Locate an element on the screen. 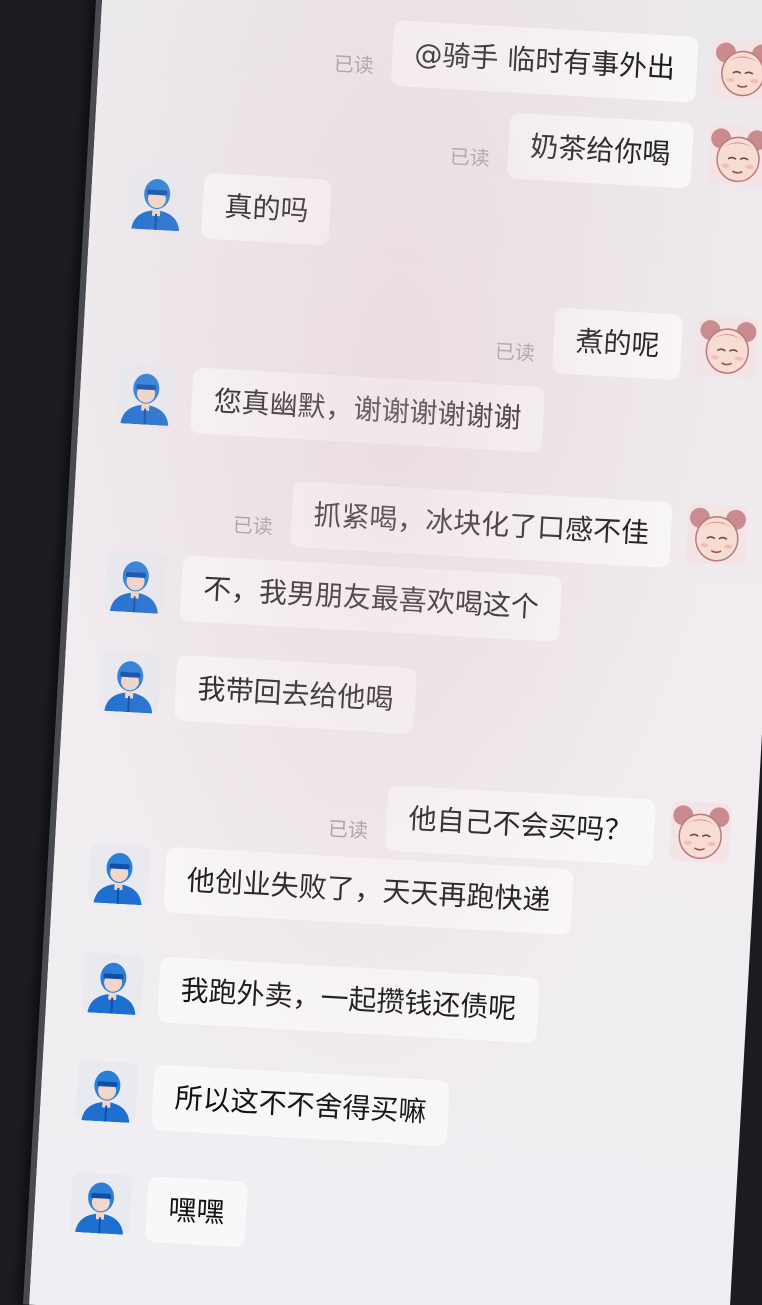 The width and height of the screenshot is (762, 1305). message-bubble: @骑手 临时有事外出 is located at coordinates (544, 61).